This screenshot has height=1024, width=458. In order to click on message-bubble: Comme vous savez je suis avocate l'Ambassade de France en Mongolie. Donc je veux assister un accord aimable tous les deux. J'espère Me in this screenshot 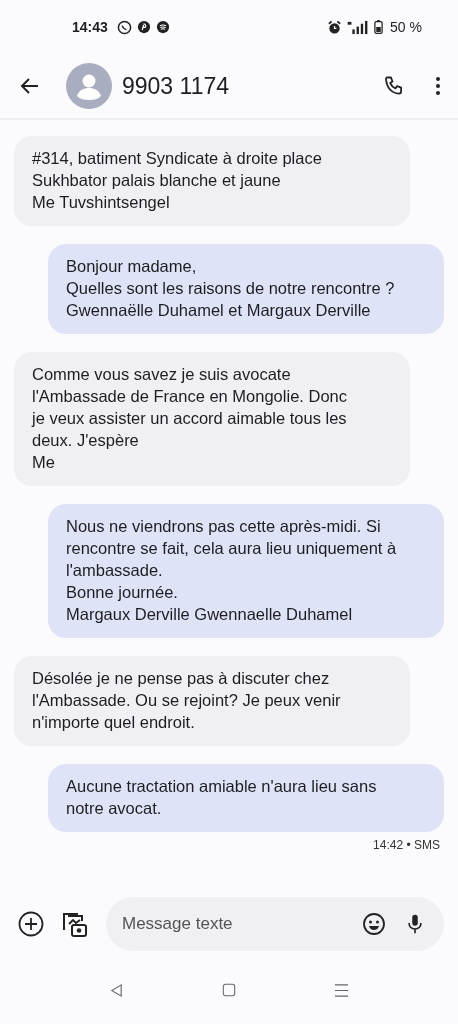, I will do `click(212, 419)`.